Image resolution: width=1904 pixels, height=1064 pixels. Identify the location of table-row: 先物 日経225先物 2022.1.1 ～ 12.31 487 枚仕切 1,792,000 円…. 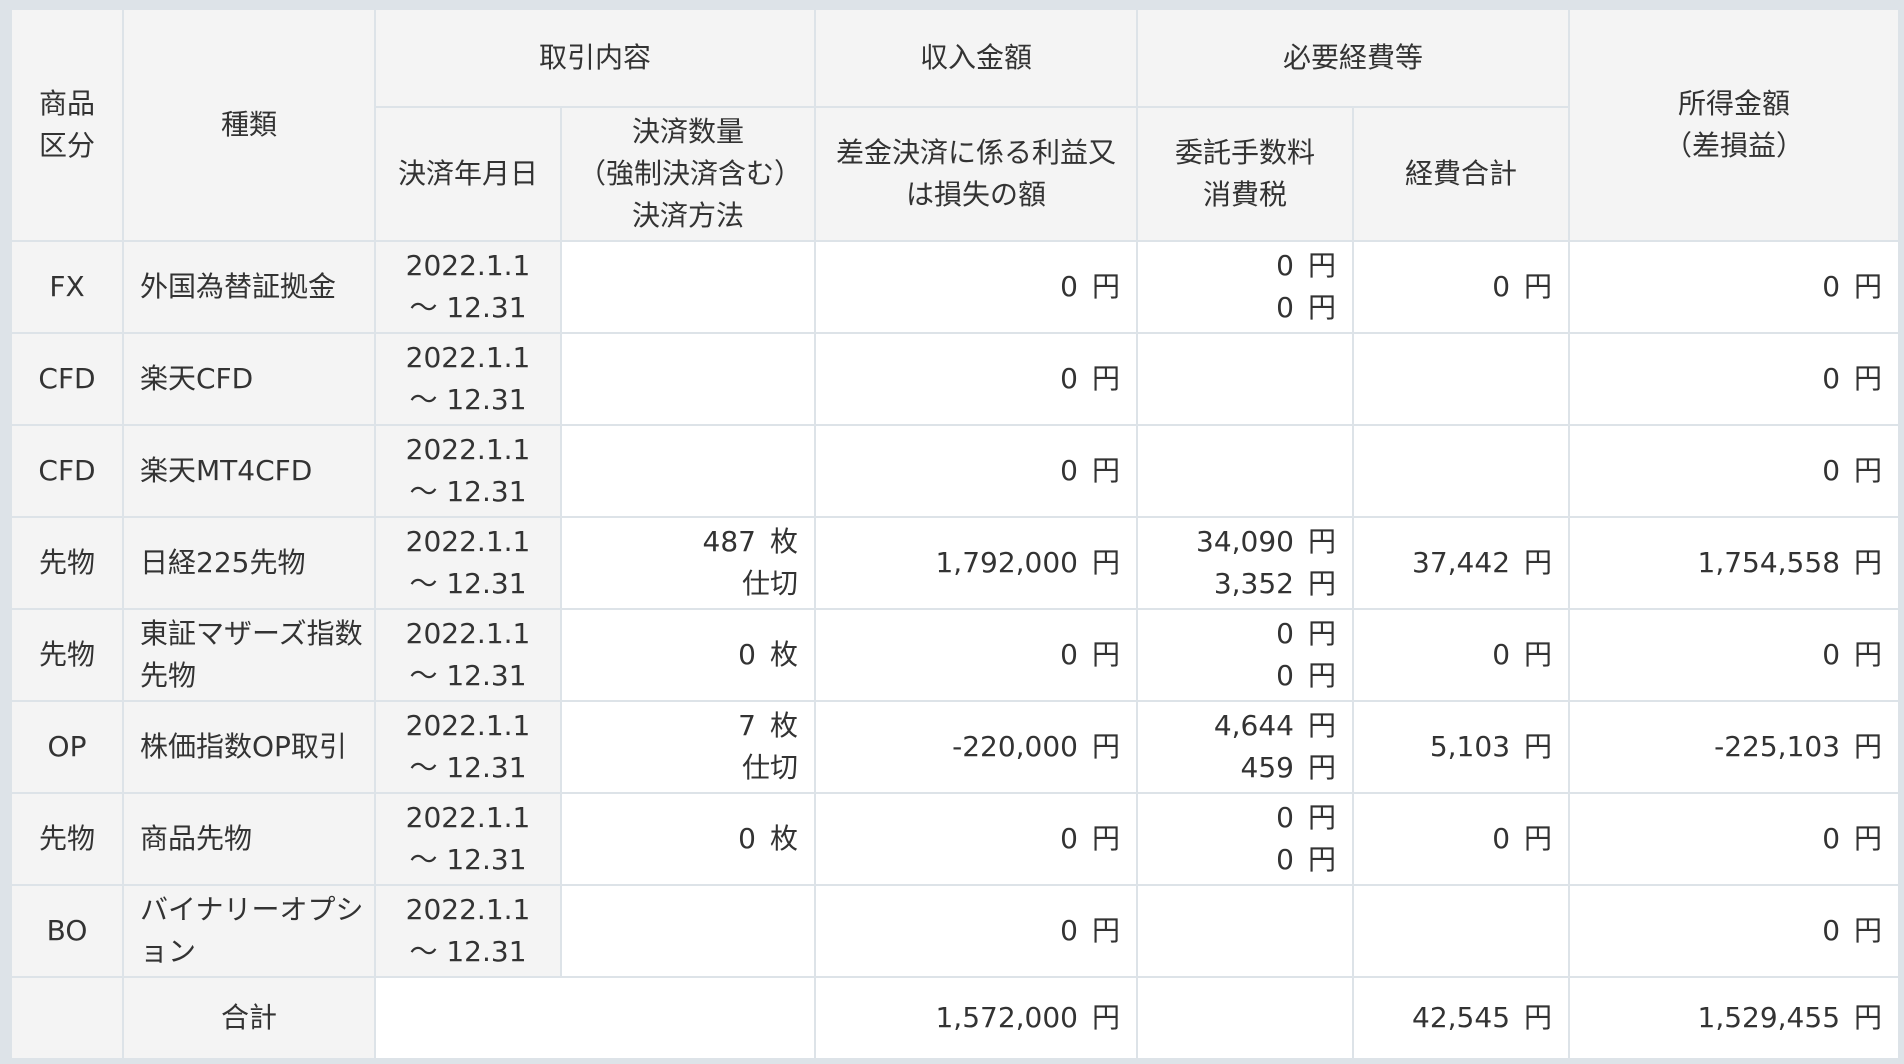
(955, 563).